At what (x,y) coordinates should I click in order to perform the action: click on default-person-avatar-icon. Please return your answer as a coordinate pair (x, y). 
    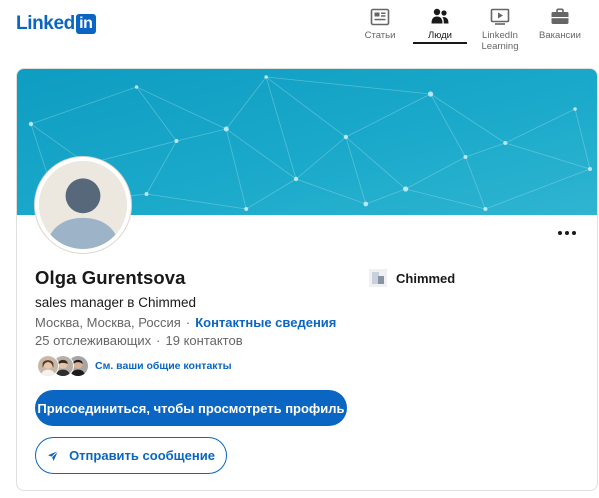
    Looking at the image, I should click on (83, 205).